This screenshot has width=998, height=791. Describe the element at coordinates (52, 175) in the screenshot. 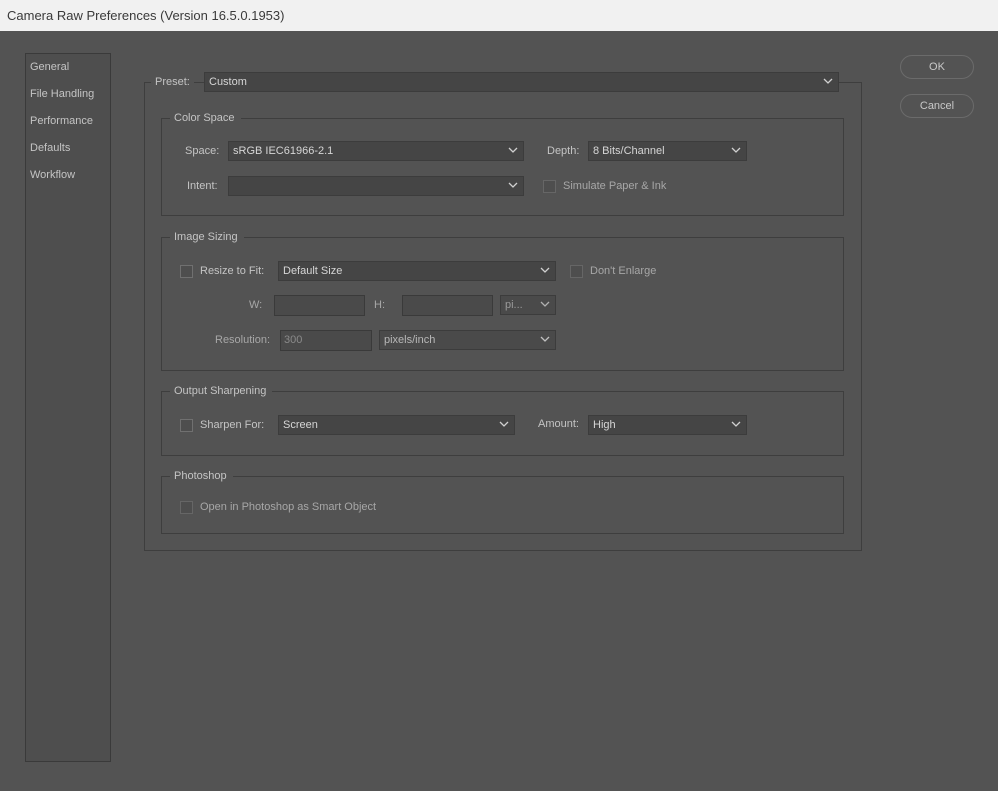

I see `sidebar-item-workflow: Workflow` at that location.